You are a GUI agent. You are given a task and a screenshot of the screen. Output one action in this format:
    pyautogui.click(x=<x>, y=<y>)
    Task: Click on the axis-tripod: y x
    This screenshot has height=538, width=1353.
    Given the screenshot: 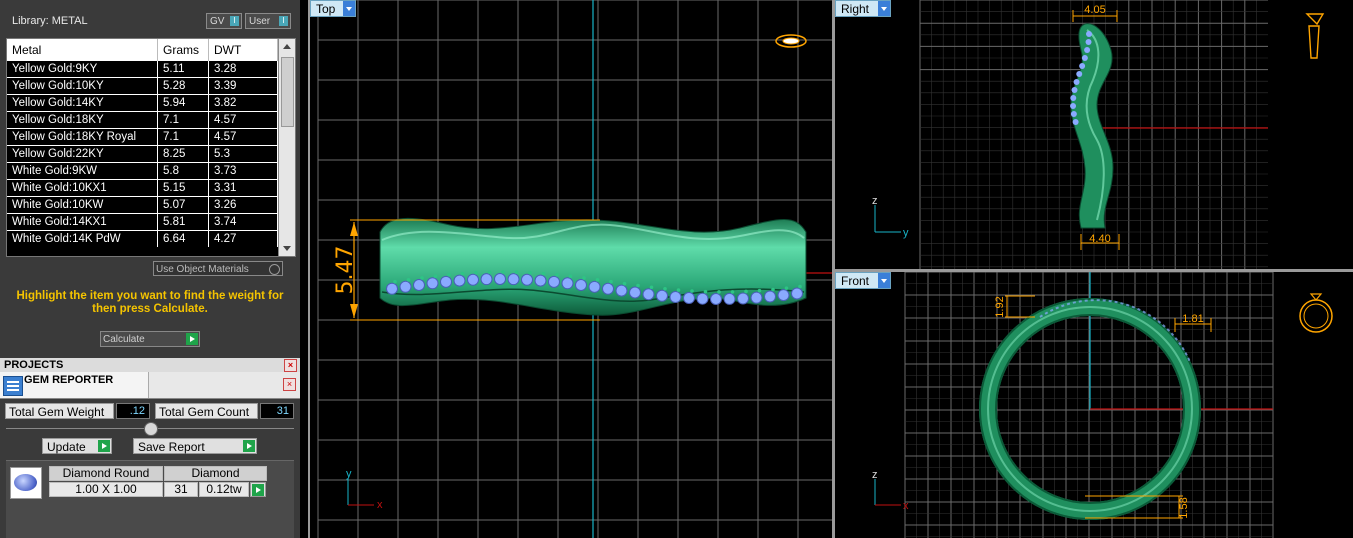 What is the action you would take?
    pyautogui.click(x=364, y=489)
    